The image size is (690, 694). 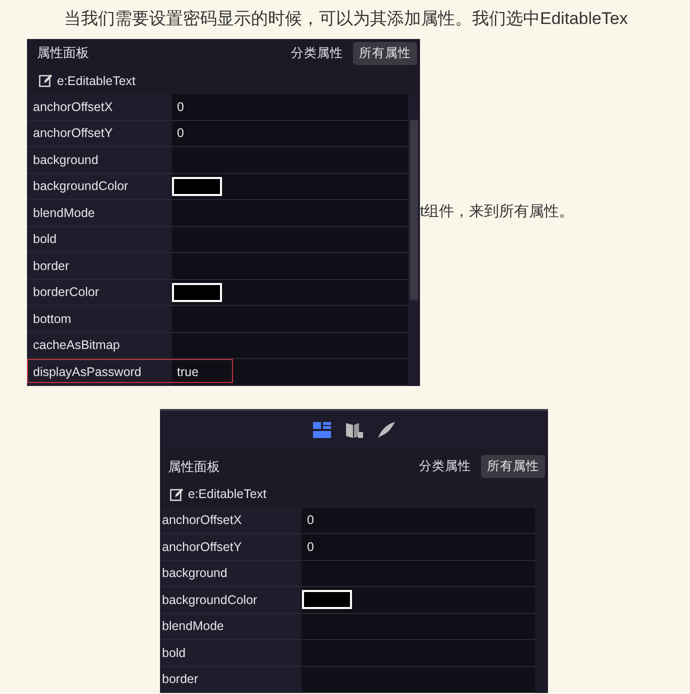 What do you see at coordinates (386, 430) in the screenshot?
I see `feather-icon` at bounding box center [386, 430].